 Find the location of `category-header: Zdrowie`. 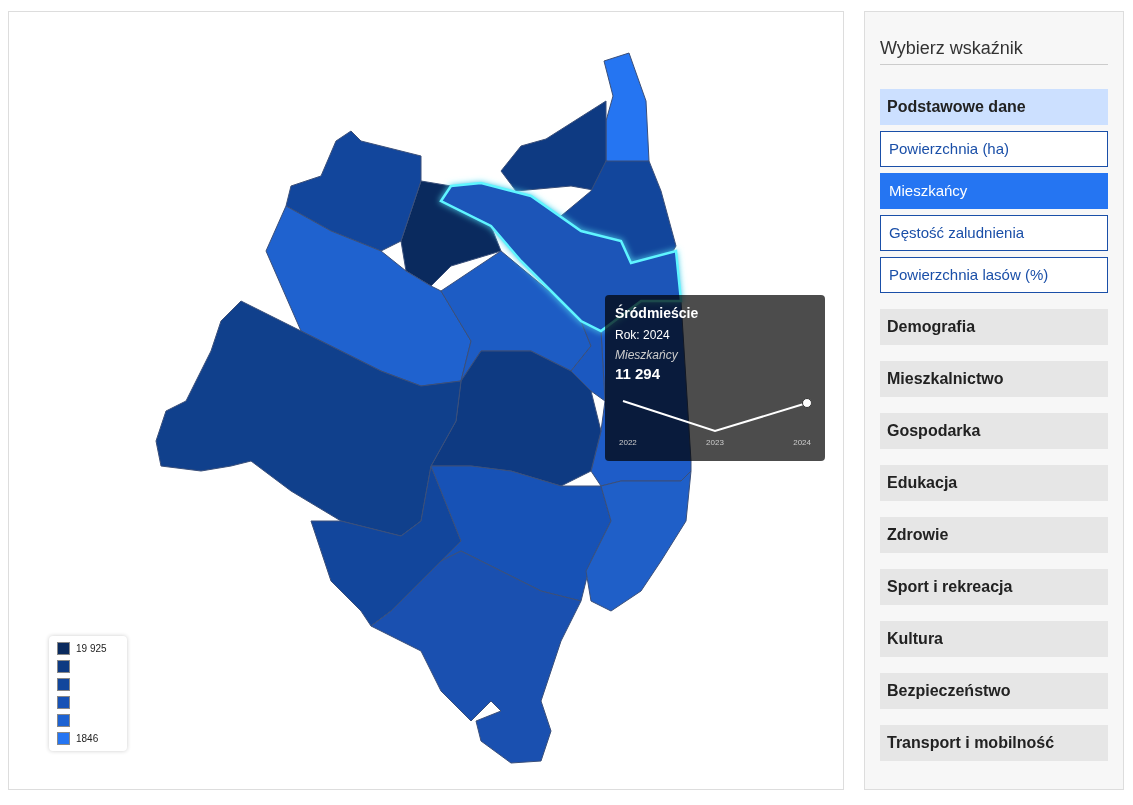

category-header: Zdrowie is located at coordinates (994, 535).